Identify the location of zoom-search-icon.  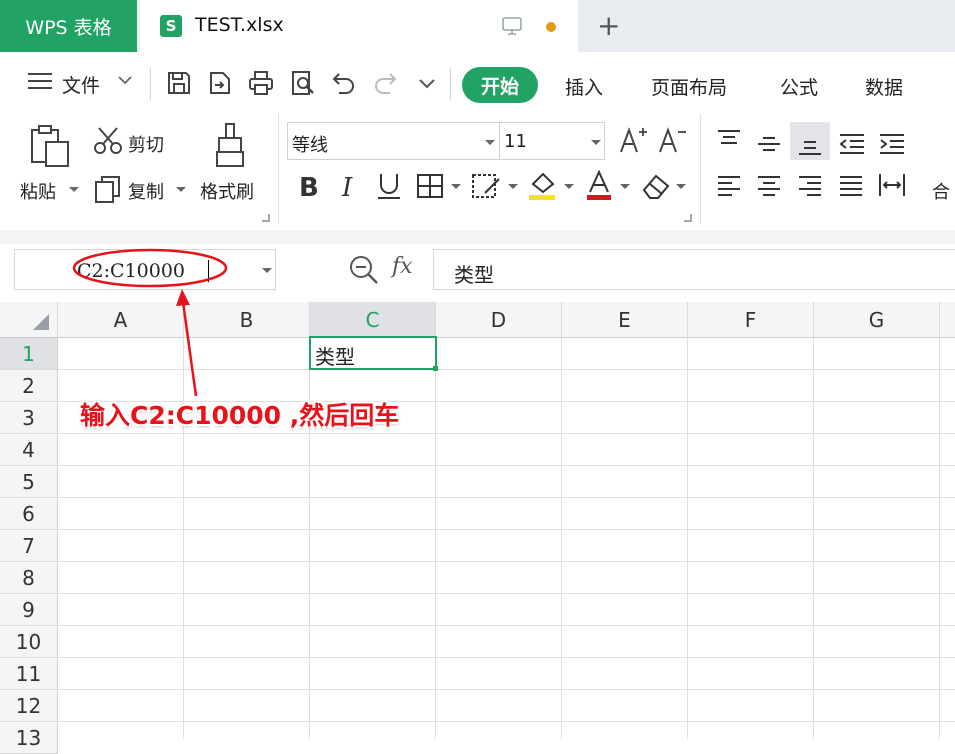
(364, 270).